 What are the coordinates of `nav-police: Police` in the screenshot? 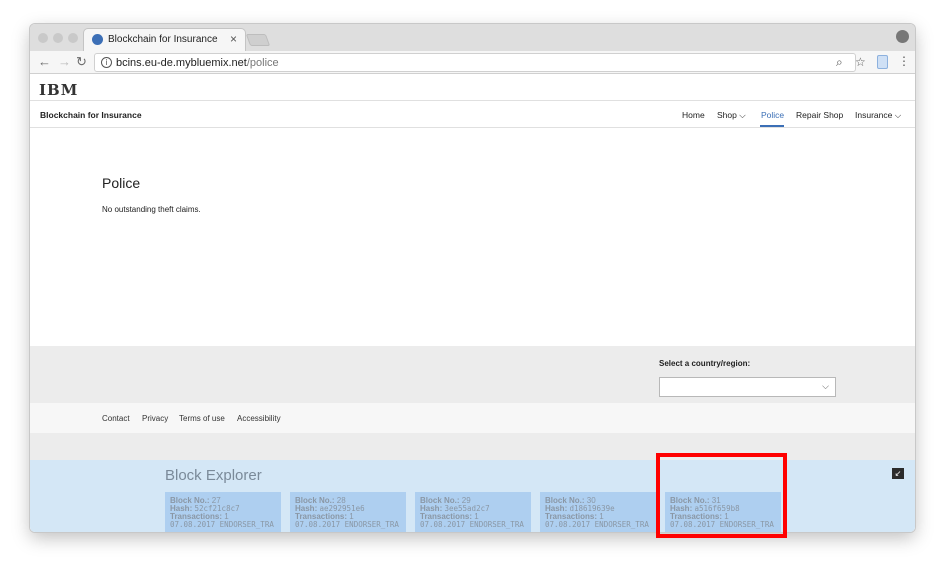 It's located at (772, 115).